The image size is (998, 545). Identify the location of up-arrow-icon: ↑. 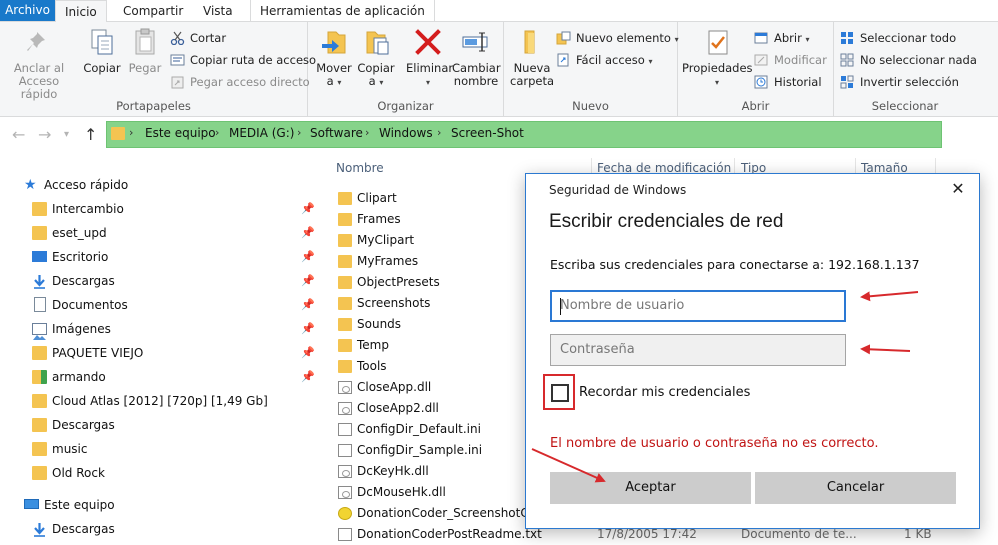
(90, 134).